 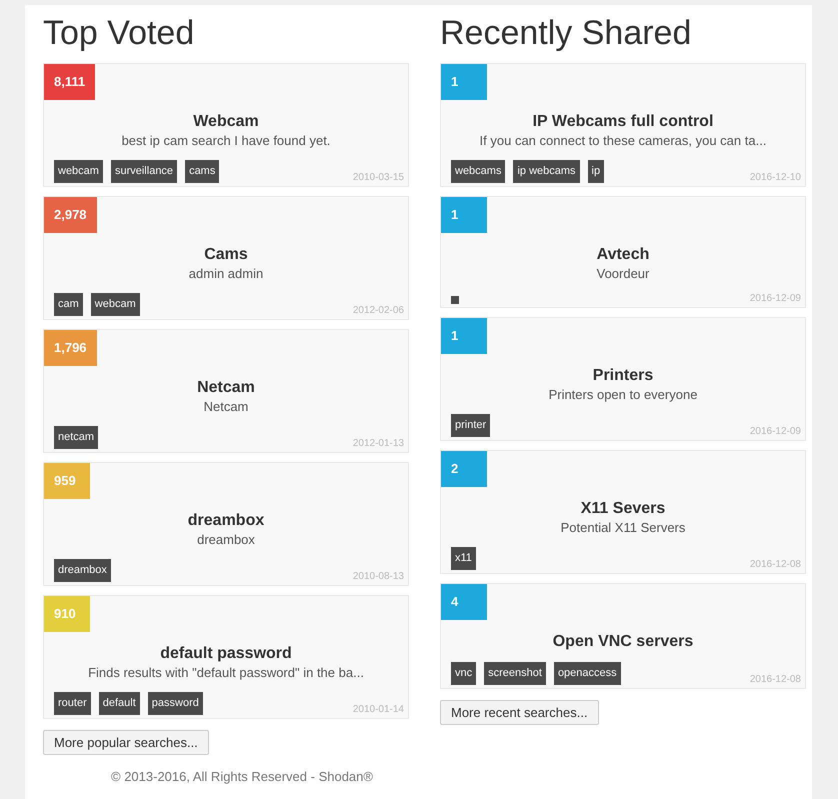 I want to click on search-card: 1 Avtech Voordeur 2016-12-09, so click(x=623, y=252).